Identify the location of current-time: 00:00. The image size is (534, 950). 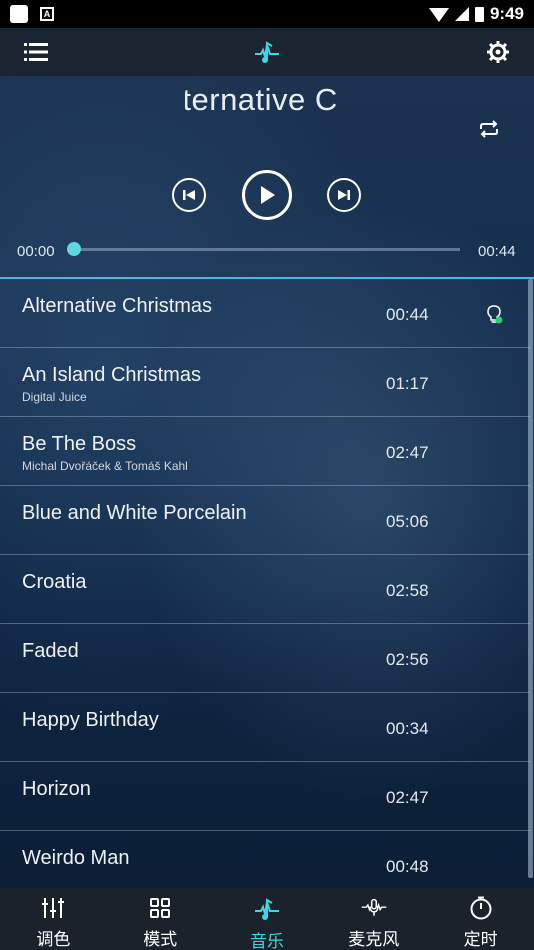
(36, 251).